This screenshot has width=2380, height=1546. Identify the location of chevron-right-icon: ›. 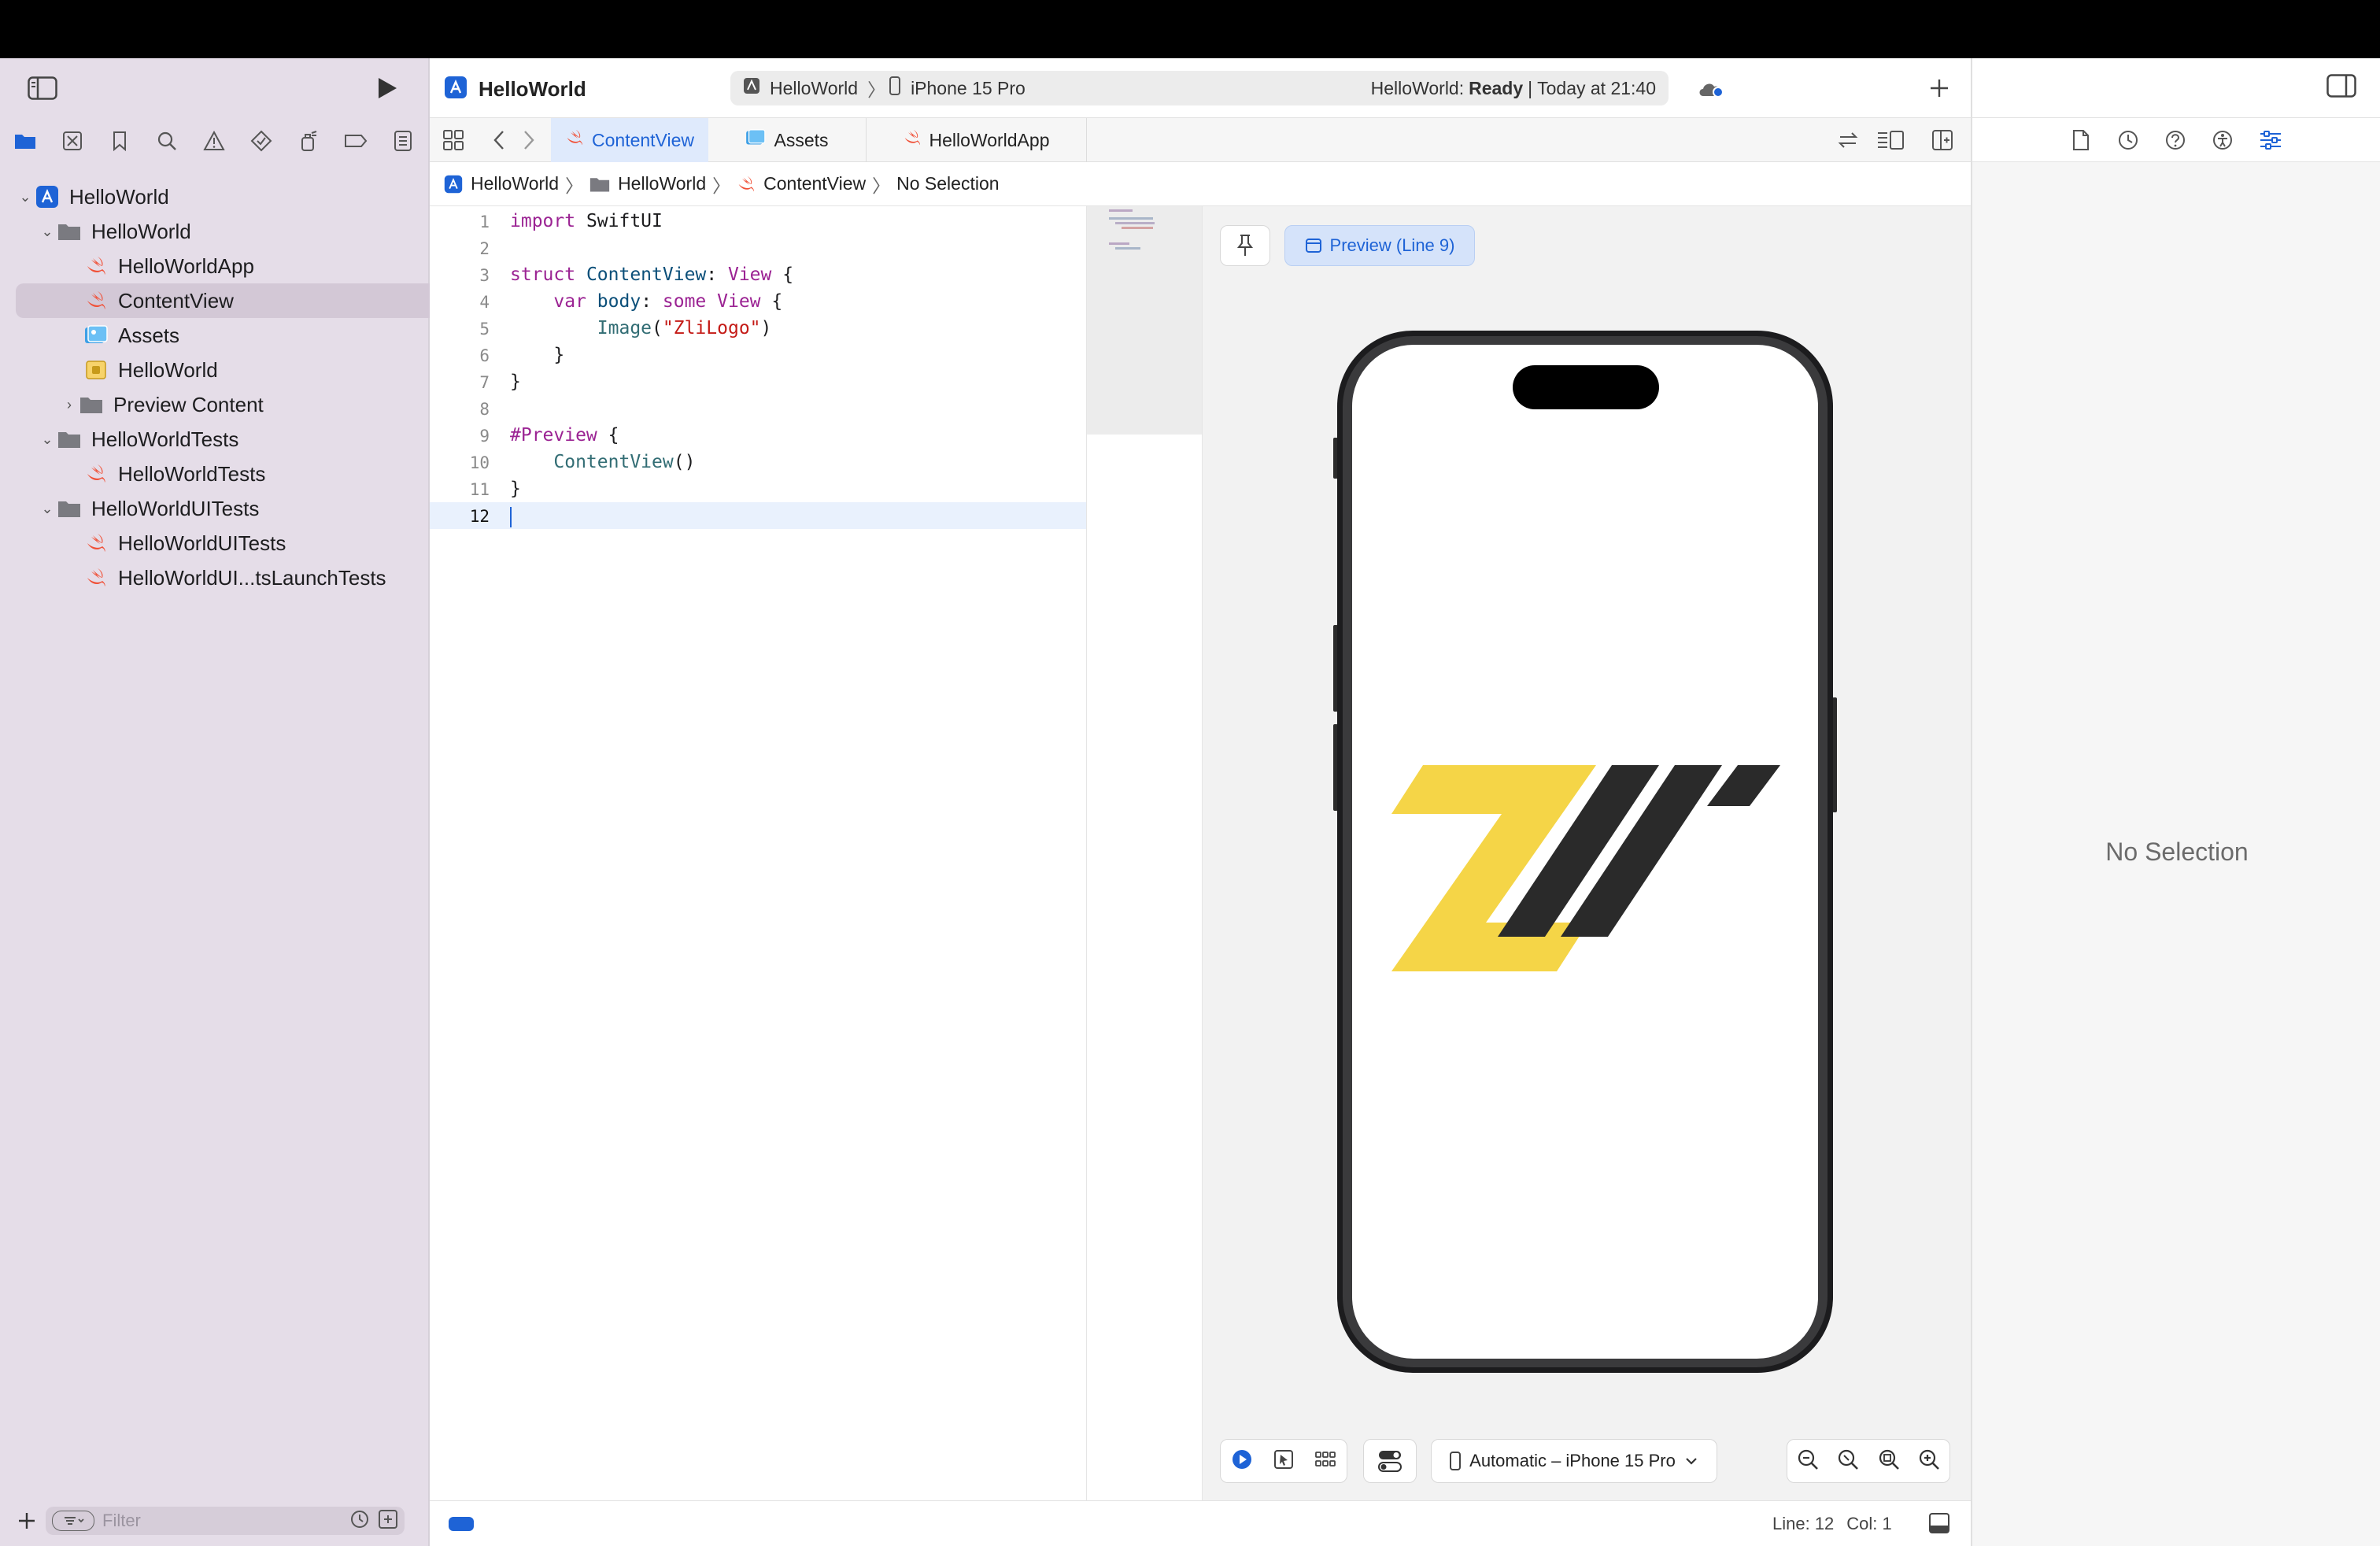
(69, 405).